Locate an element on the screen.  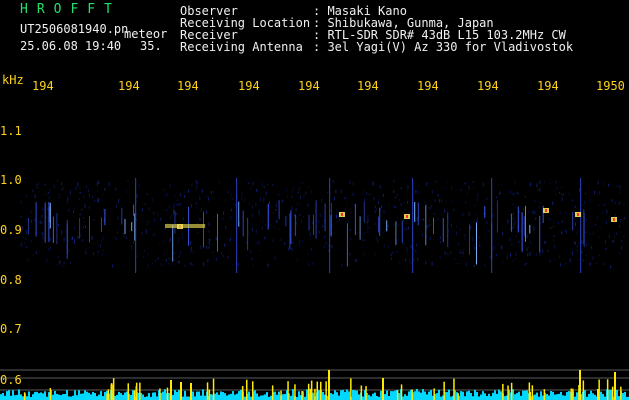
echo-hot is located at coordinates (546, 210).